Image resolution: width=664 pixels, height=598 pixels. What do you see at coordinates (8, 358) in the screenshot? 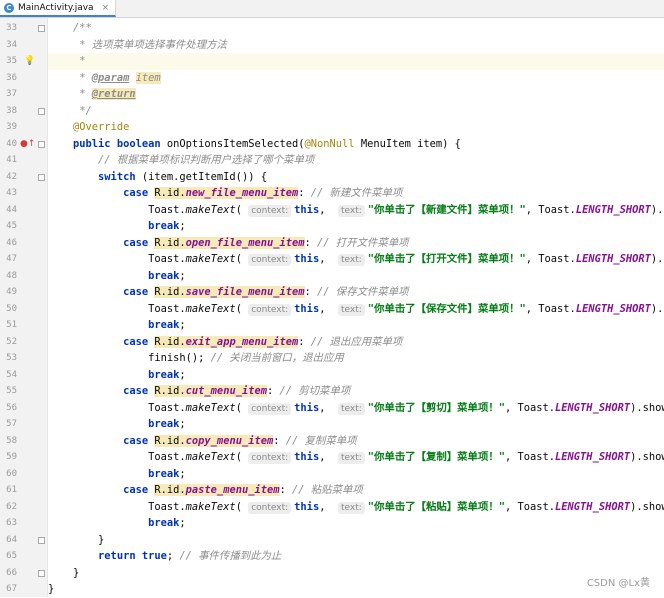
I see `line-number: 53` at bounding box center [8, 358].